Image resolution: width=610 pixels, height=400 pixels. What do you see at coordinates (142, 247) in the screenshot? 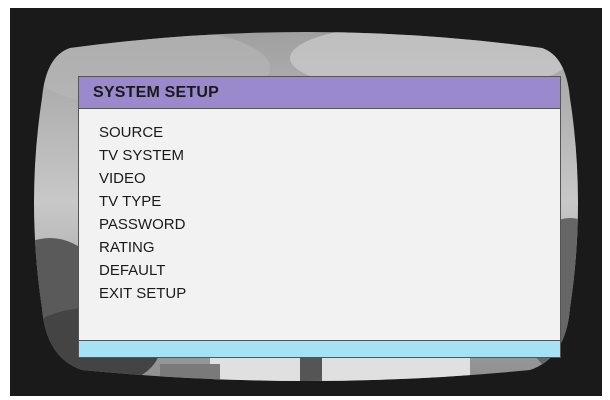
I see `menu-item-rating: RATING` at bounding box center [142, 247].